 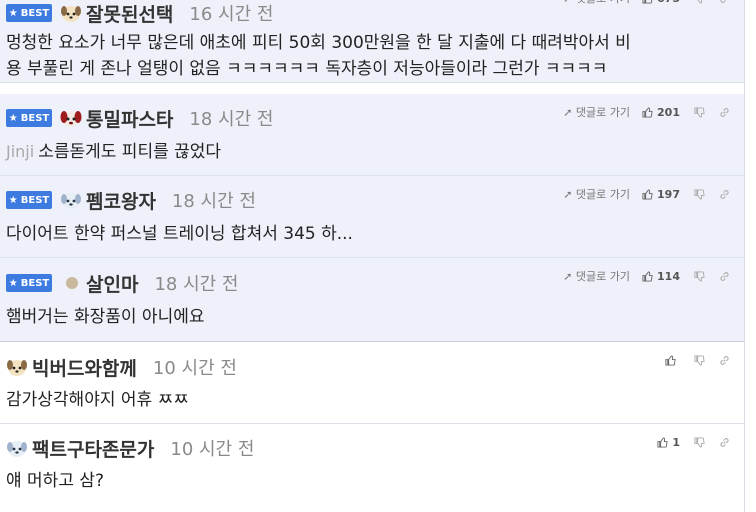 I want to click on comment-actions: ➚ 댓글로 가기 114, so click(x=646, y=276).